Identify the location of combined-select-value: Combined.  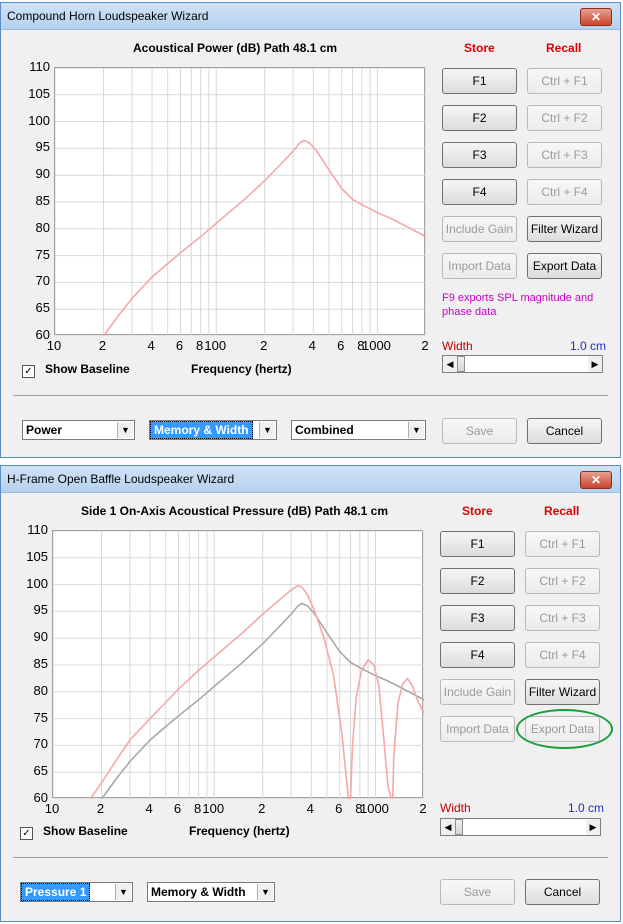
(324, 430).